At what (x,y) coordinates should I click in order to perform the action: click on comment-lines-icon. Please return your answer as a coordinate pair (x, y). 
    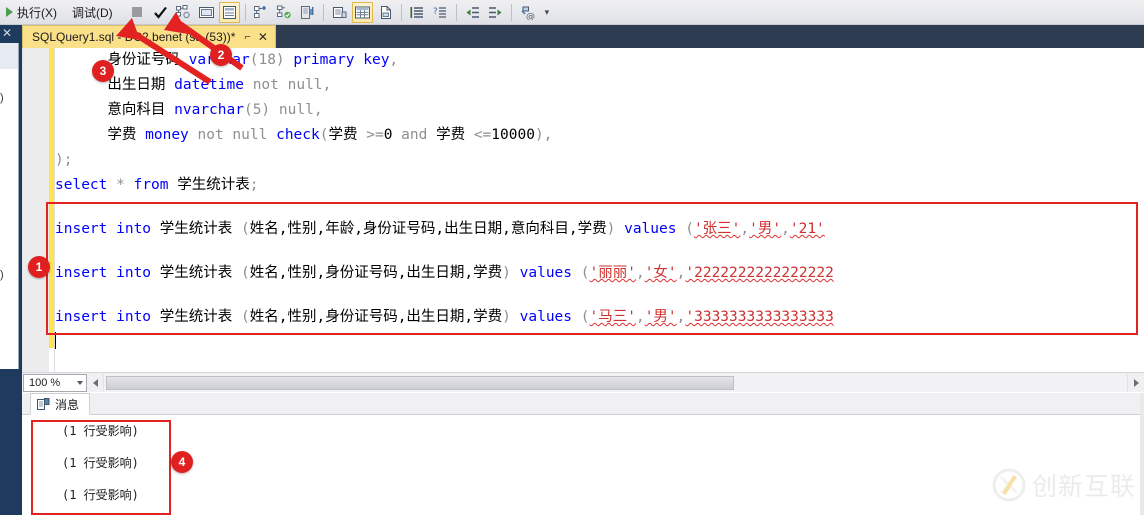
    Looking at the image, I should click on (416, 12).